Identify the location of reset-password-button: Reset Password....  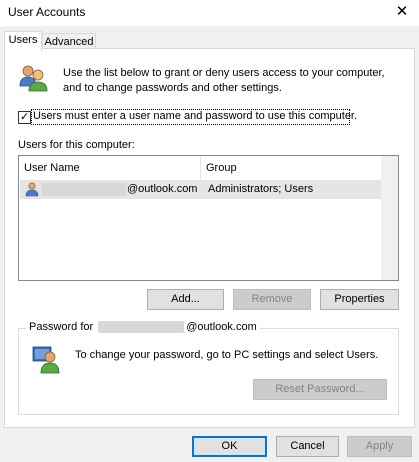
(320, 389).